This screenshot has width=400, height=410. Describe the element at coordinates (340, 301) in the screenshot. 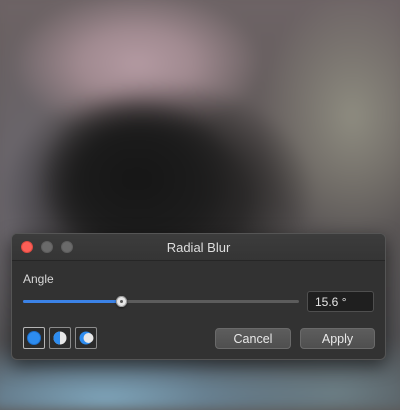

I see `angle-value-field: 15.6 °` at that location.